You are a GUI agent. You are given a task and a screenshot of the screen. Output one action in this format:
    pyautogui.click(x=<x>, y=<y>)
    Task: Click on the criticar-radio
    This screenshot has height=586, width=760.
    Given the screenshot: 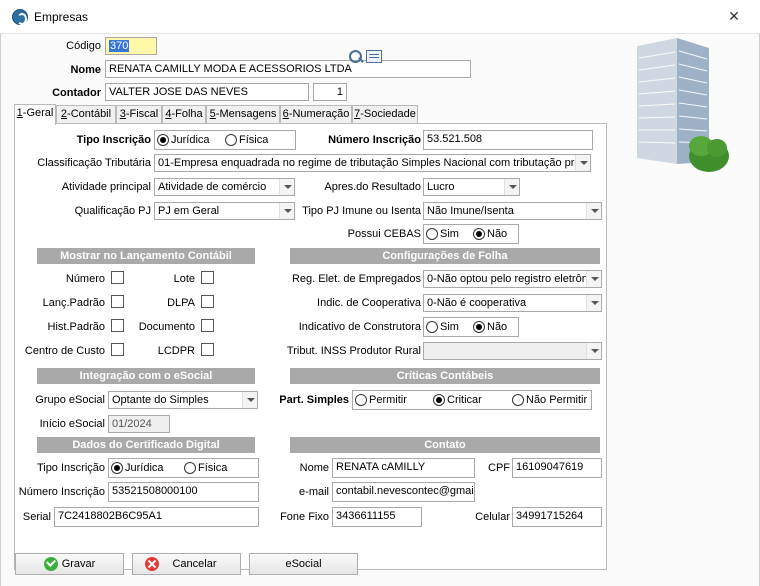 What is the action you would take?
    pyautogui.click(x=439, y=400)
    